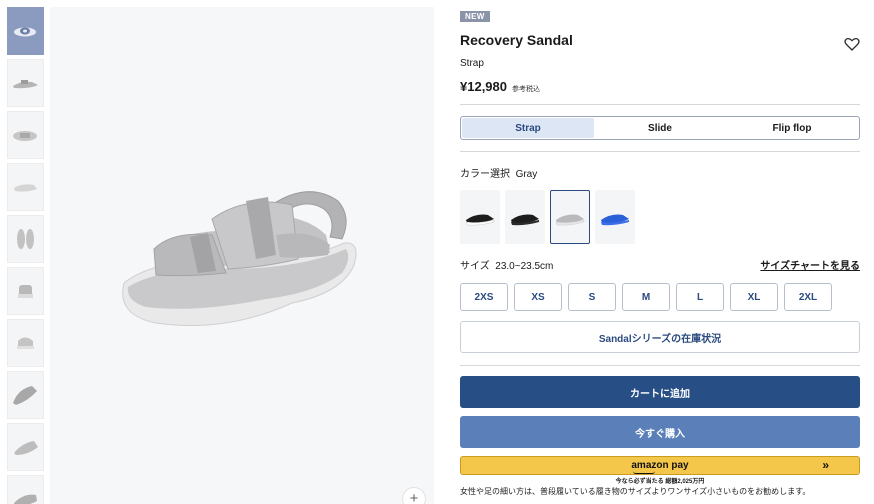 Image resolution: width=874 pixels, height=504 pixels. Describe the element at coordinates (646, 297) in the screenshot. I see `size-m-button: M` at that location.